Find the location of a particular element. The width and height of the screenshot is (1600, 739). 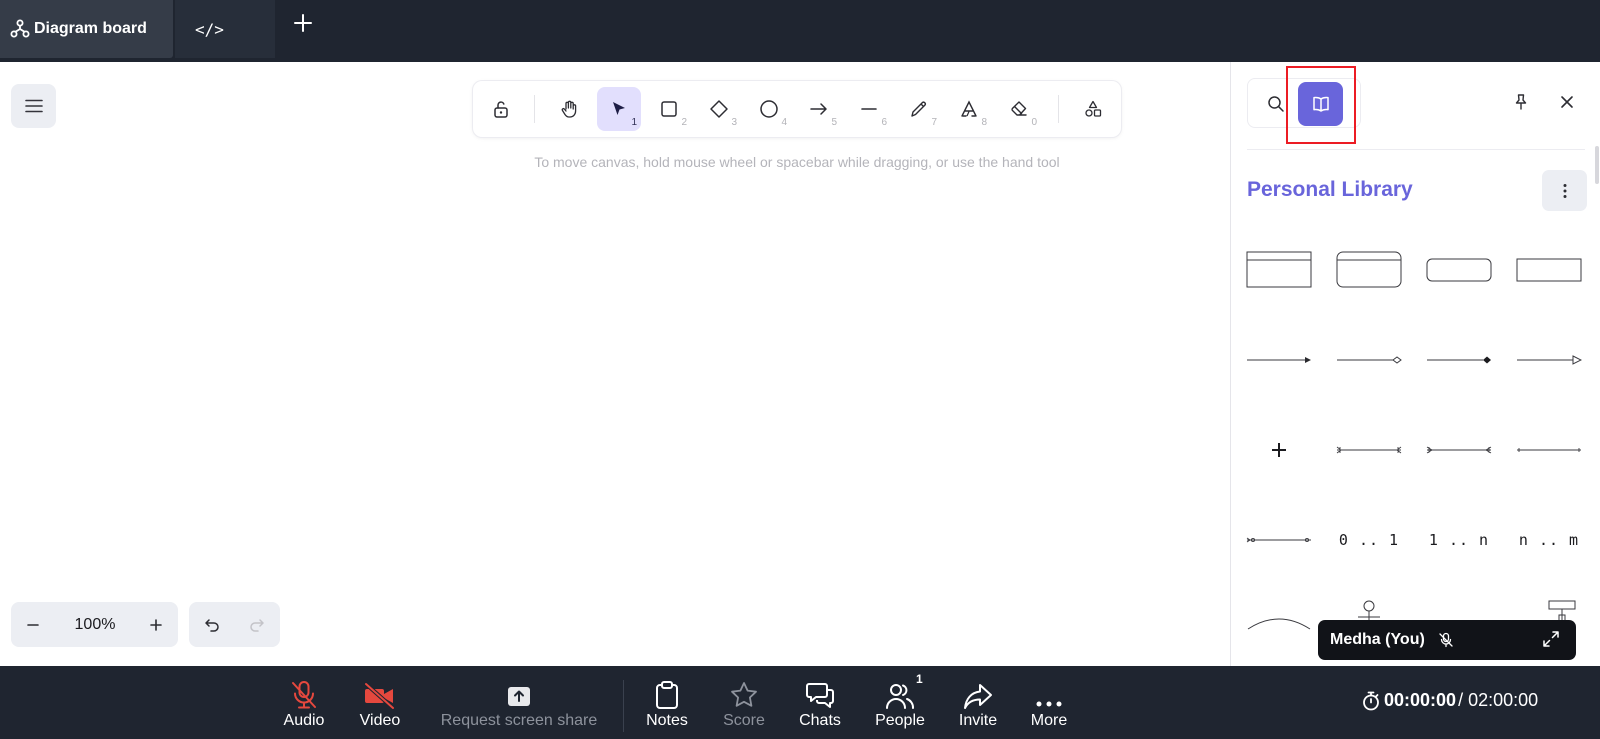

multiplicity-label: n .. m is located at coordinates (1549, 540).